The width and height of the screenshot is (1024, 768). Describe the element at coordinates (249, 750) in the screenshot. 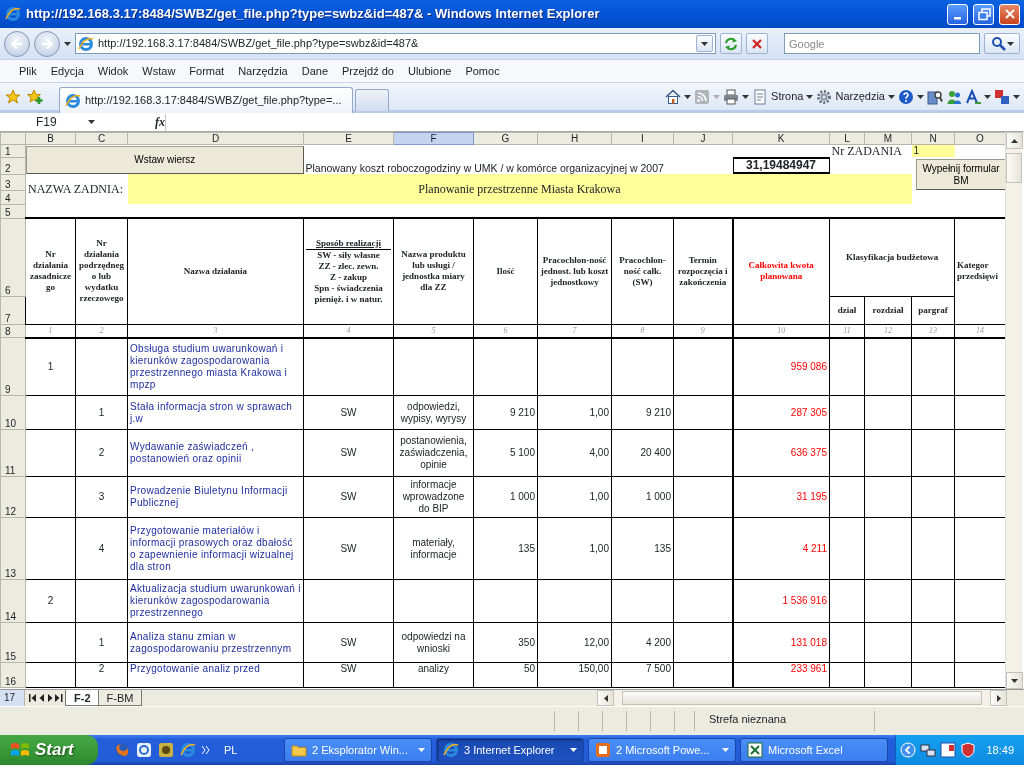

I see `language-indicator: PL` at that location.